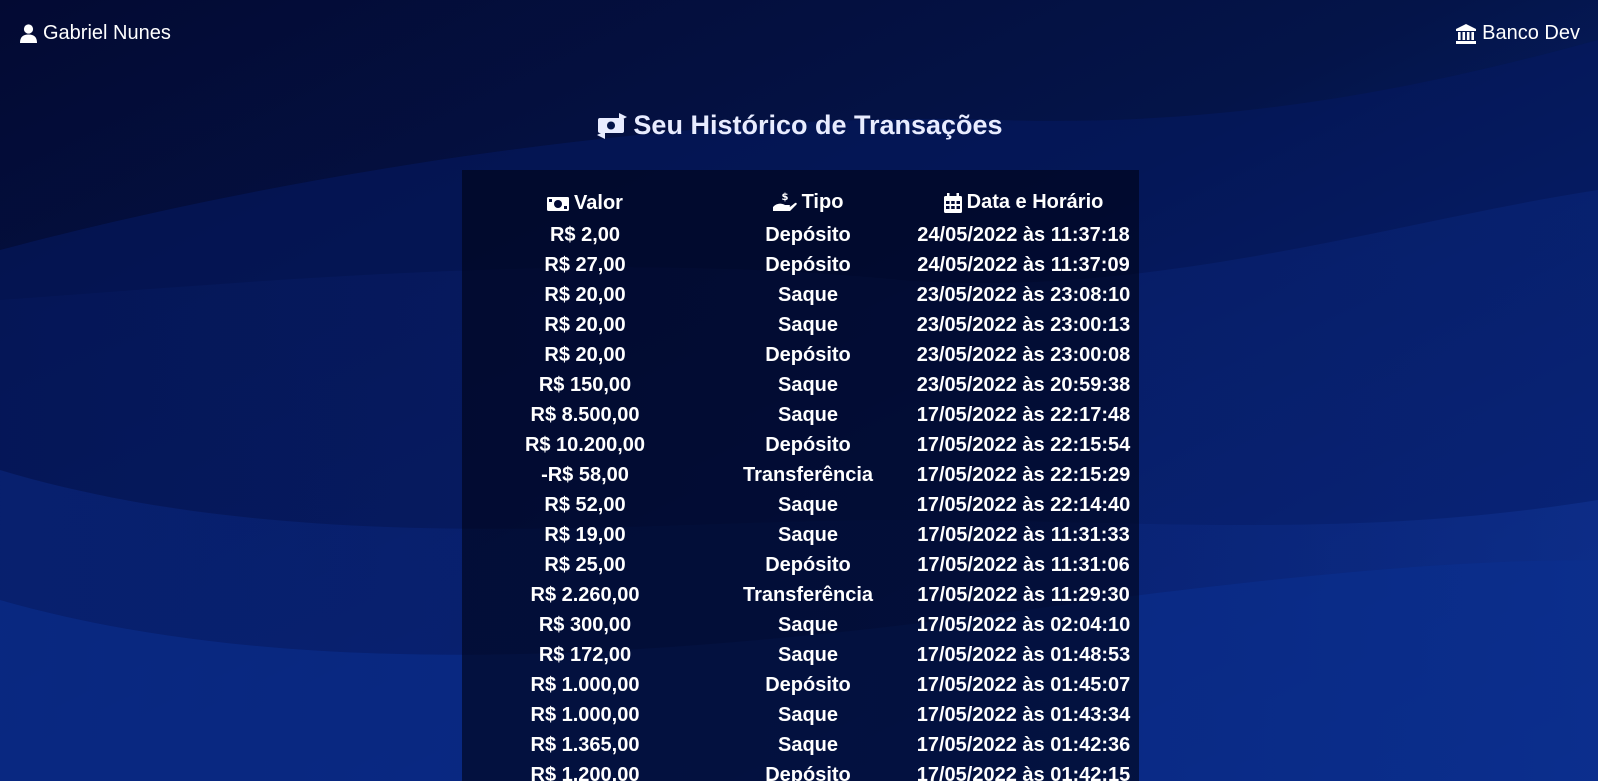  I want to click on column-header-valor: Valor, so click(585, 205).